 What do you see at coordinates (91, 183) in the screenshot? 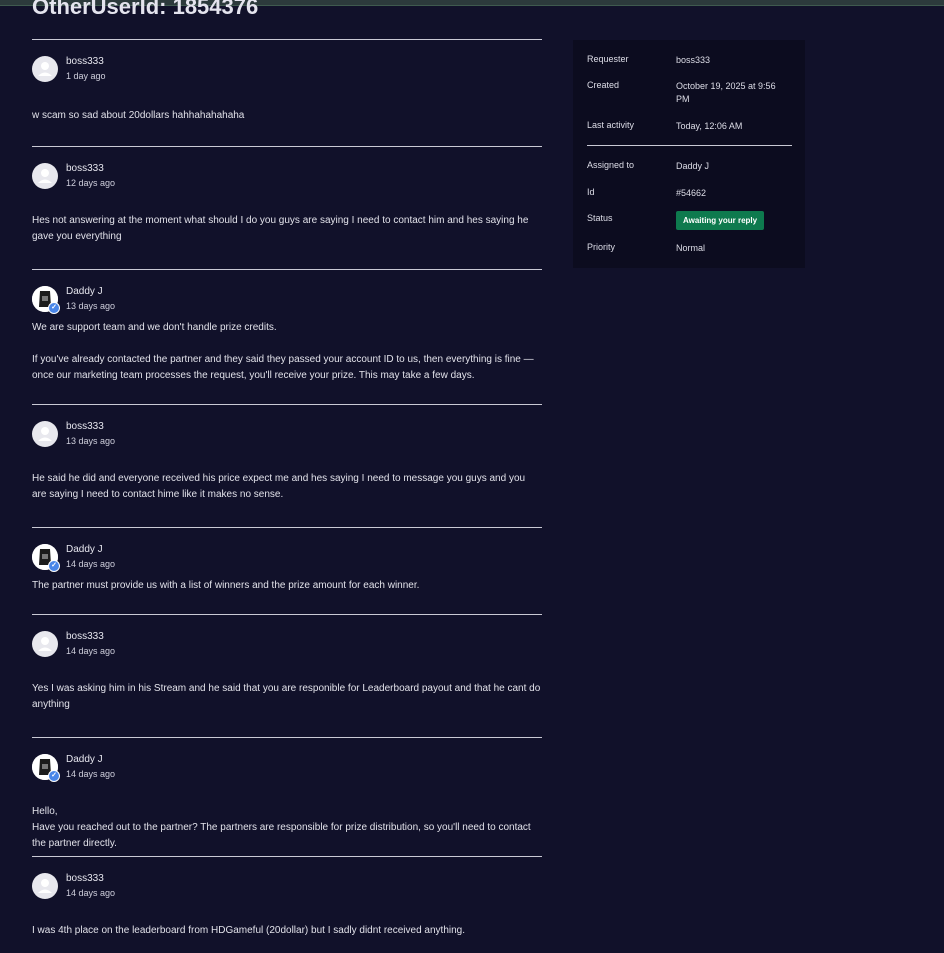
I see `comment-time: 12 days ago` at bounding box center [91, 183].